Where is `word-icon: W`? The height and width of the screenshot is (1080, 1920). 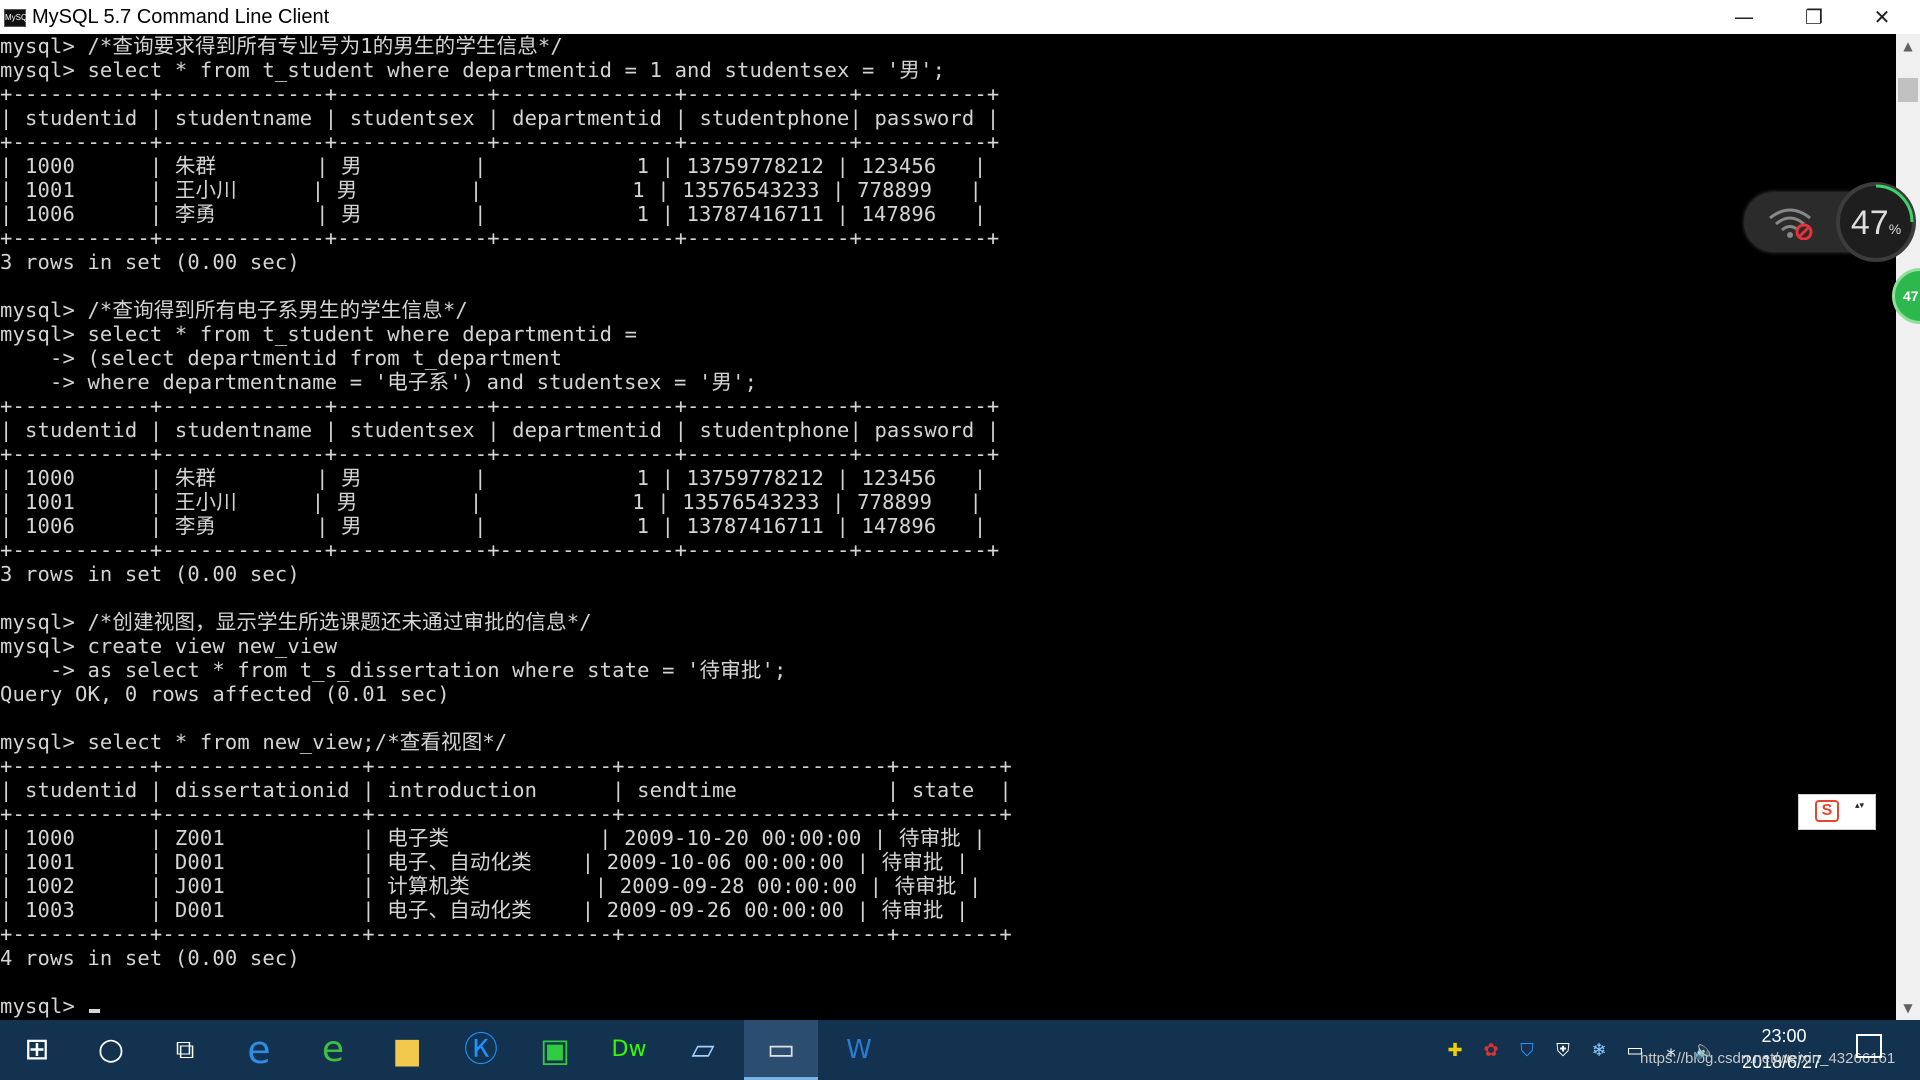
word-icon: W is located at coordinates (859, 1050).